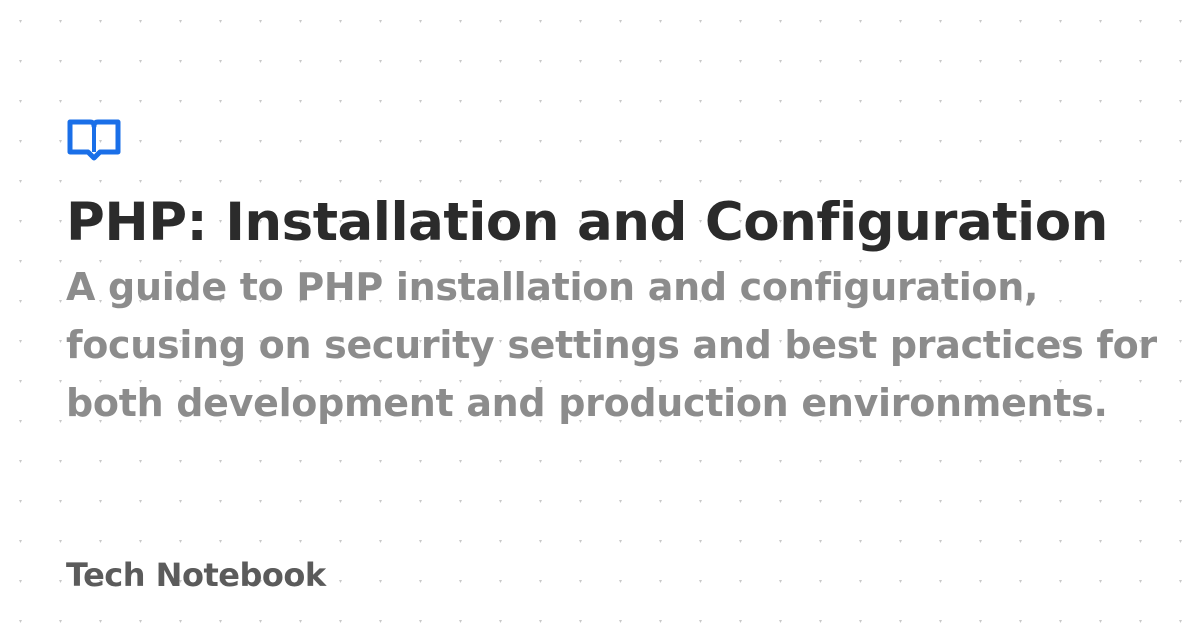 The width and height of the screenshot is (1200, 630). I want to click on site-name: Tech Notebook, so click(196, 575).